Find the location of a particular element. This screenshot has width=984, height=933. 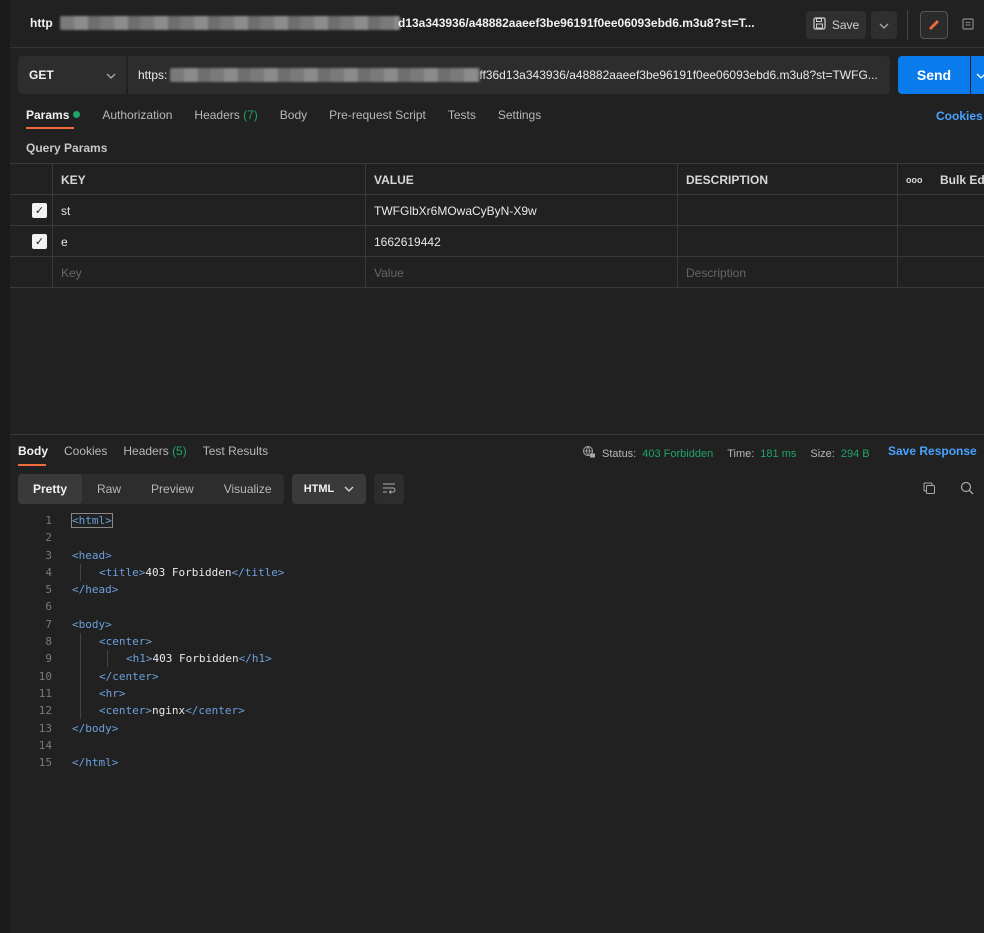

code-tag-close: </center> is located at coordinates (215, 711).